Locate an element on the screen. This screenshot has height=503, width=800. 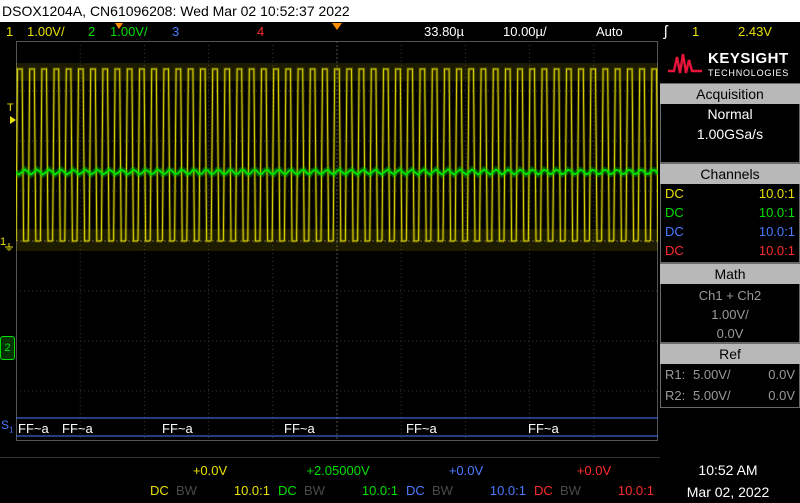
ch1-number: 1 is located at coordinates (9, 31).